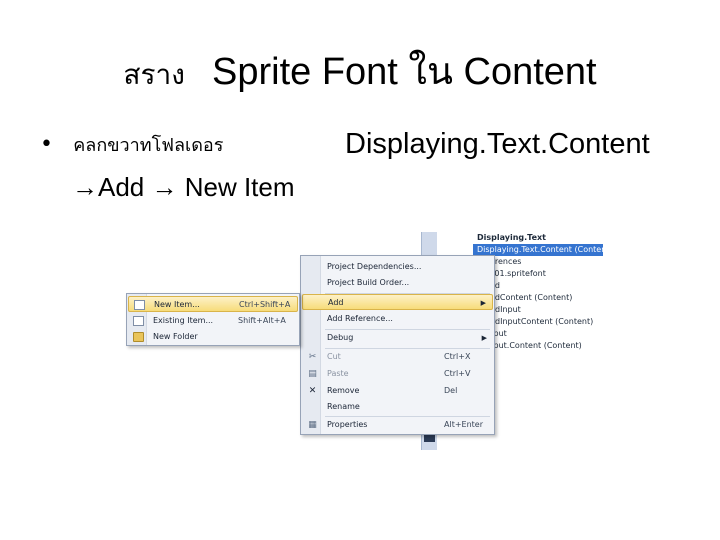 The image size is (720, 540). What do you see at coordinates (148, 145) in the screenshot?
I see `bullet-thai-text: คลกขวาทโฟลเดอร` at bounding box center [148, 145].